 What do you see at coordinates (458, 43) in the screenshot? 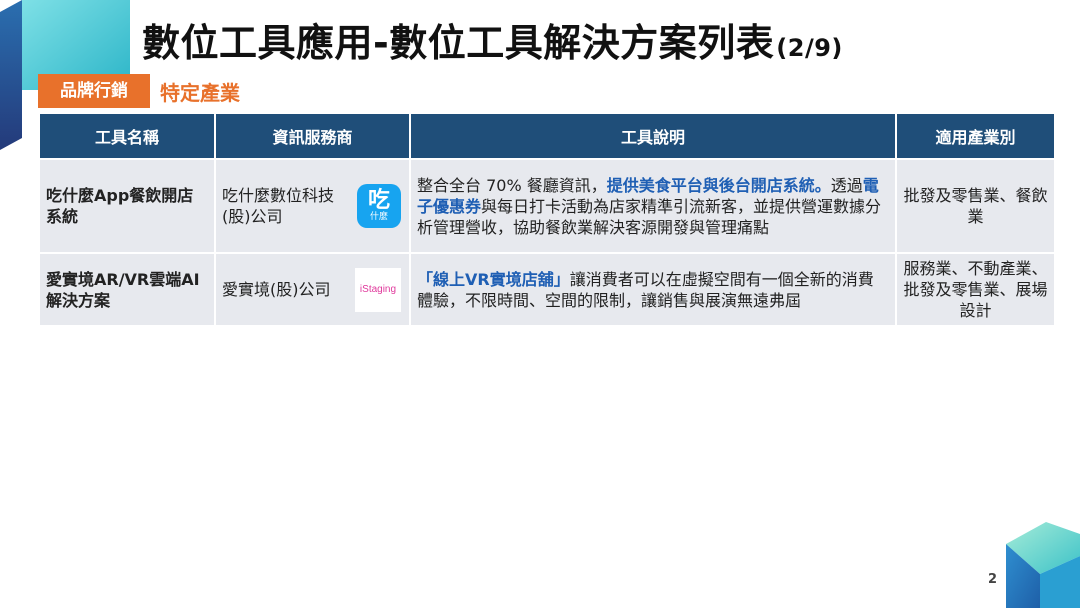
I see `title-text: 數位工具應用-數位工具解決方案列表` at bounding box center [458, 43].